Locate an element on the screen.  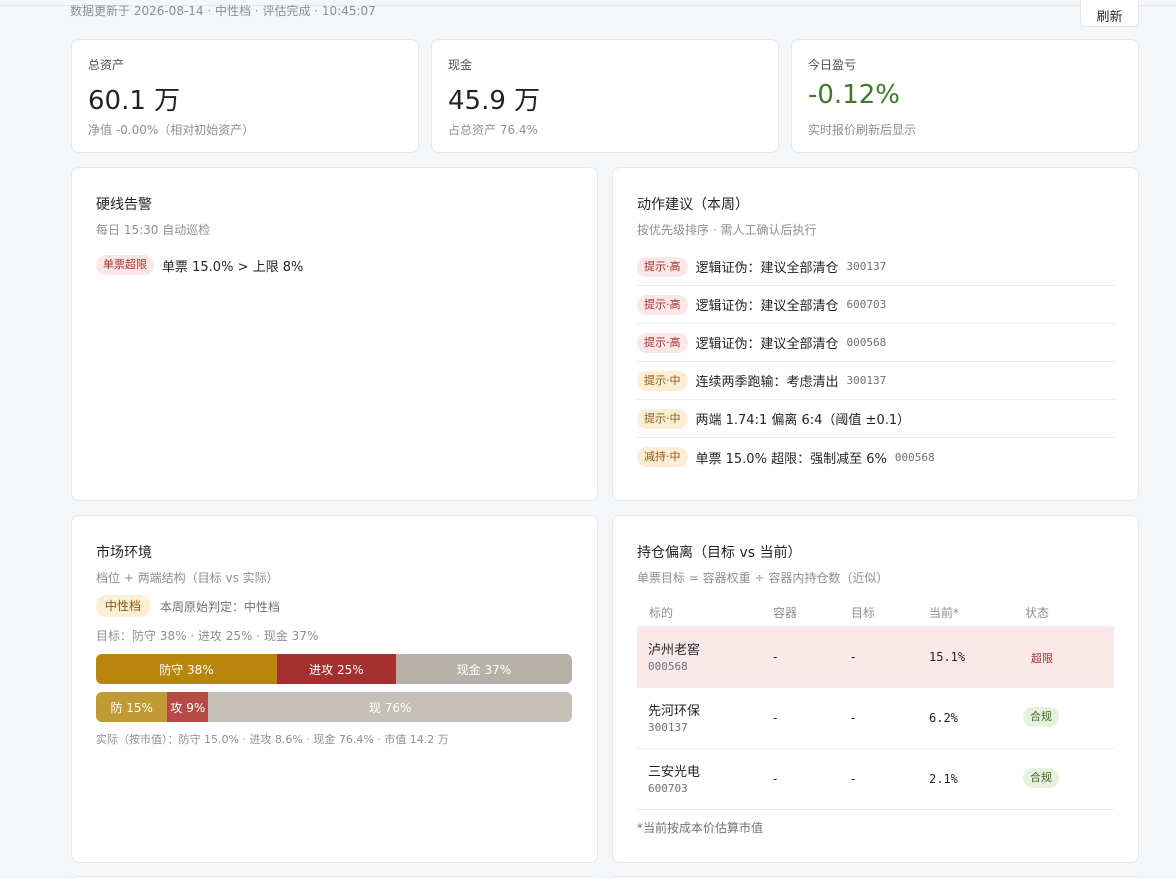
action-item: 提示·高 逻辑证伪：建议全部清仓 300137 is located at coordinates (876, 267).